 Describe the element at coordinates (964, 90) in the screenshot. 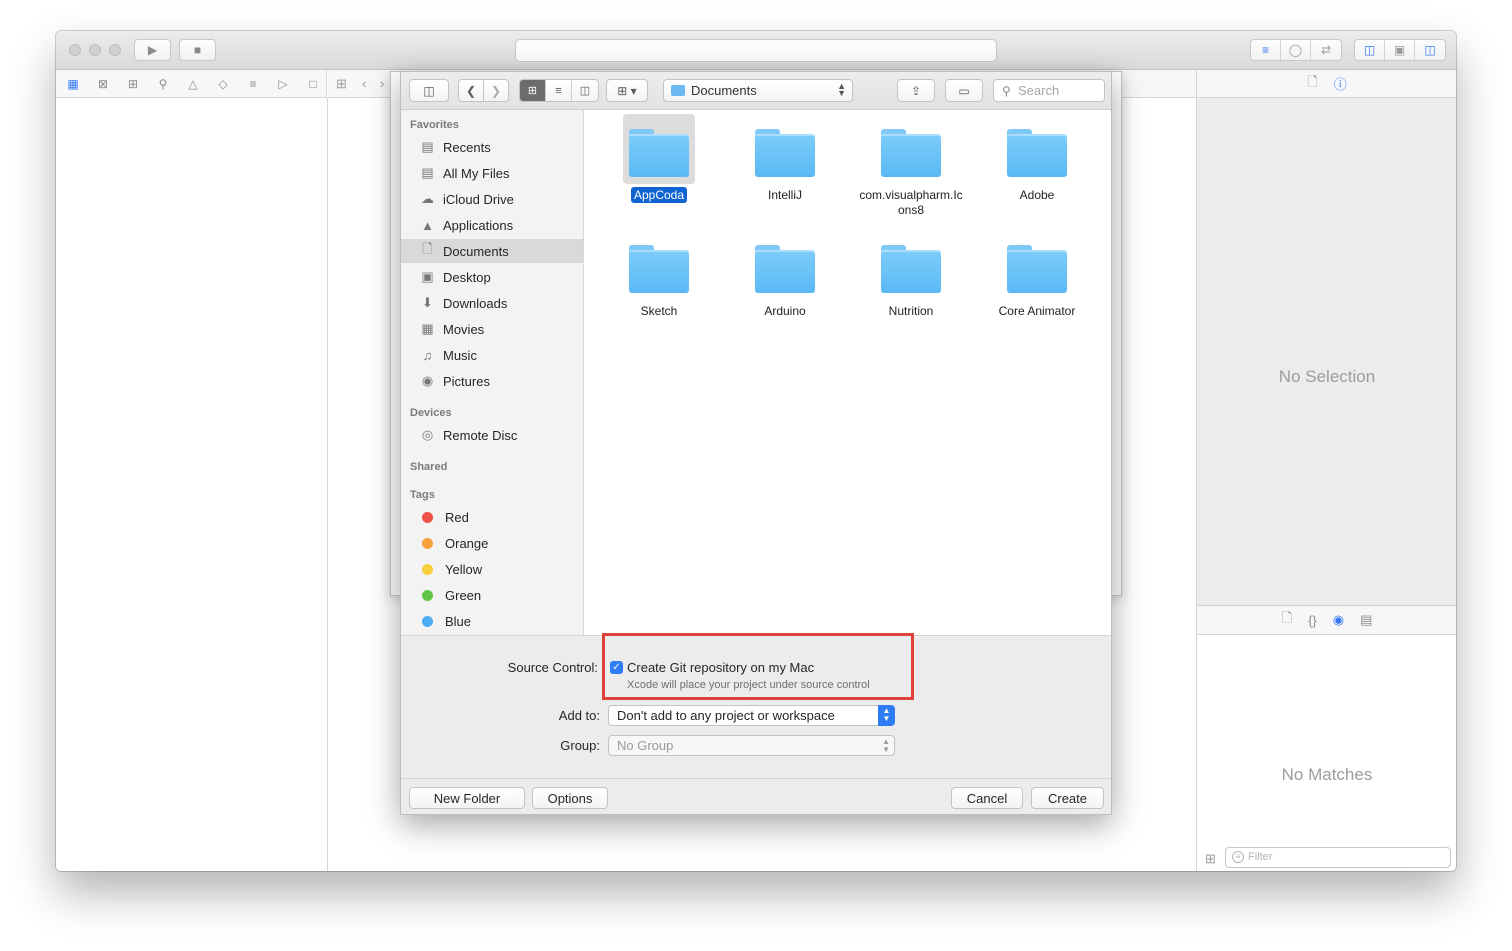

I see `tag-button: ▭` at that location.